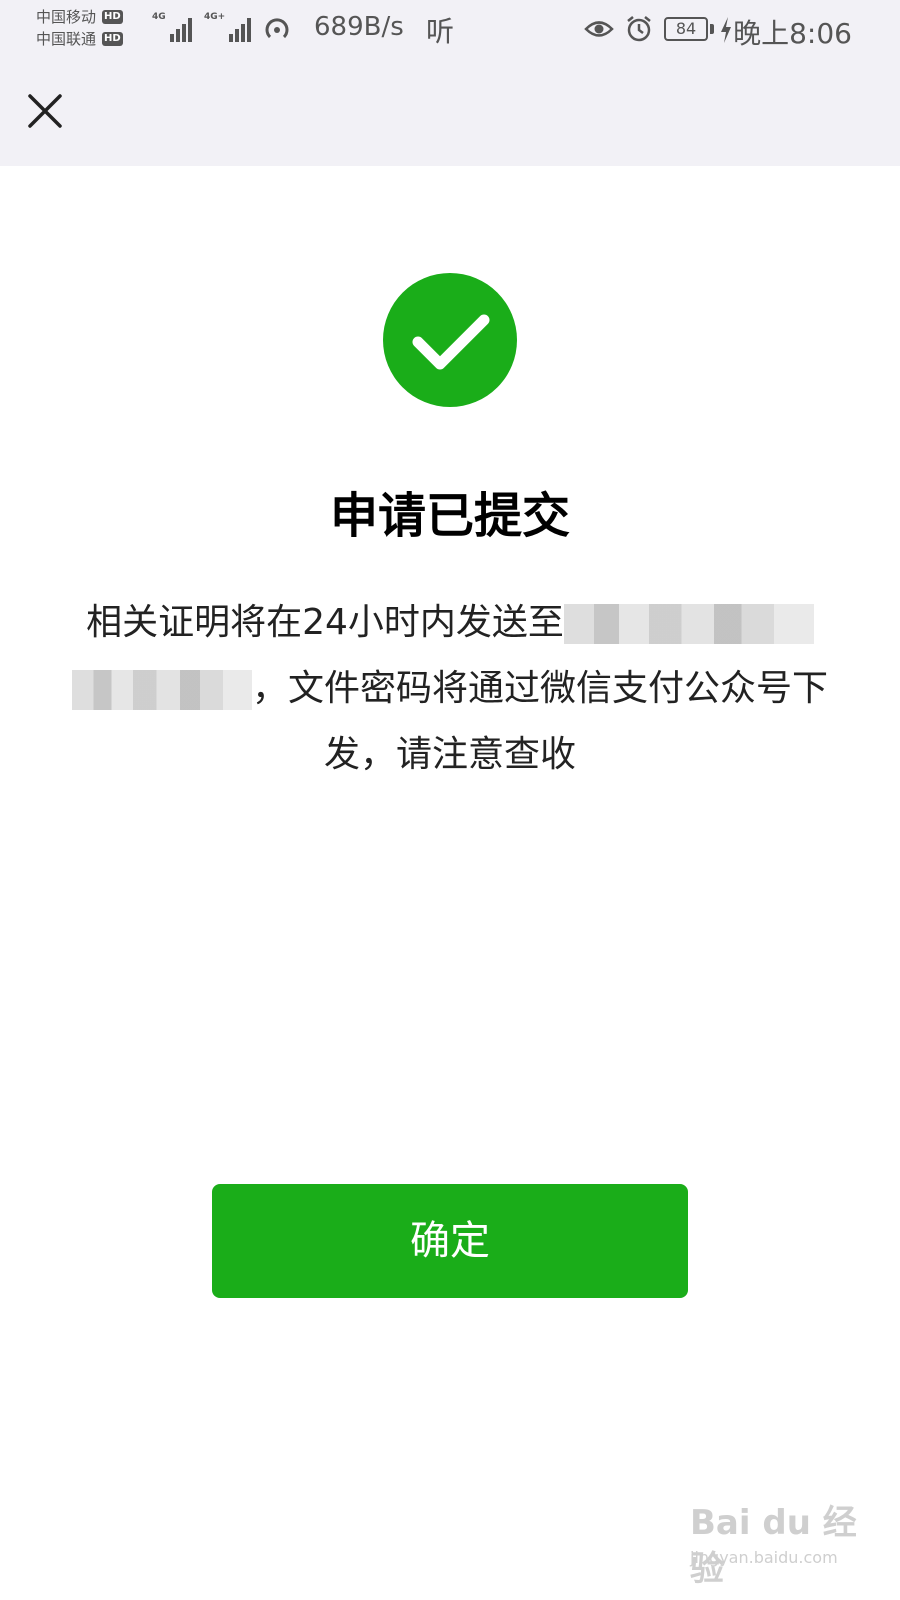  I want to click on carrier-info: 中国移动 HD 中国联通 HD, so click(79, 28).